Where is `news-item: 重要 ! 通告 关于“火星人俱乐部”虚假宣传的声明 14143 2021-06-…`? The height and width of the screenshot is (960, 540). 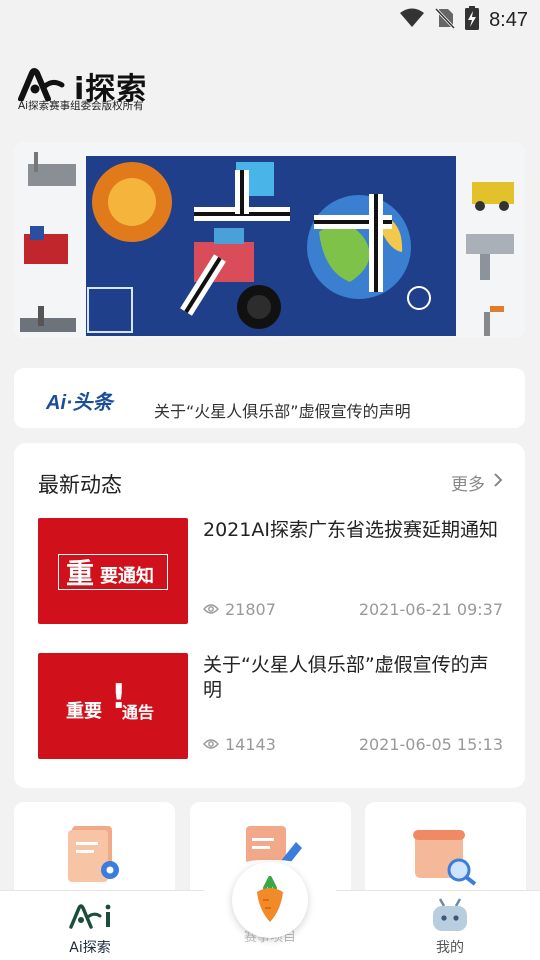
news-item: 重要 ! 通告 关于“火星人俱乐部”虚假宣传的声明 14143 2021-06-… is located at coordinates (270, 706).